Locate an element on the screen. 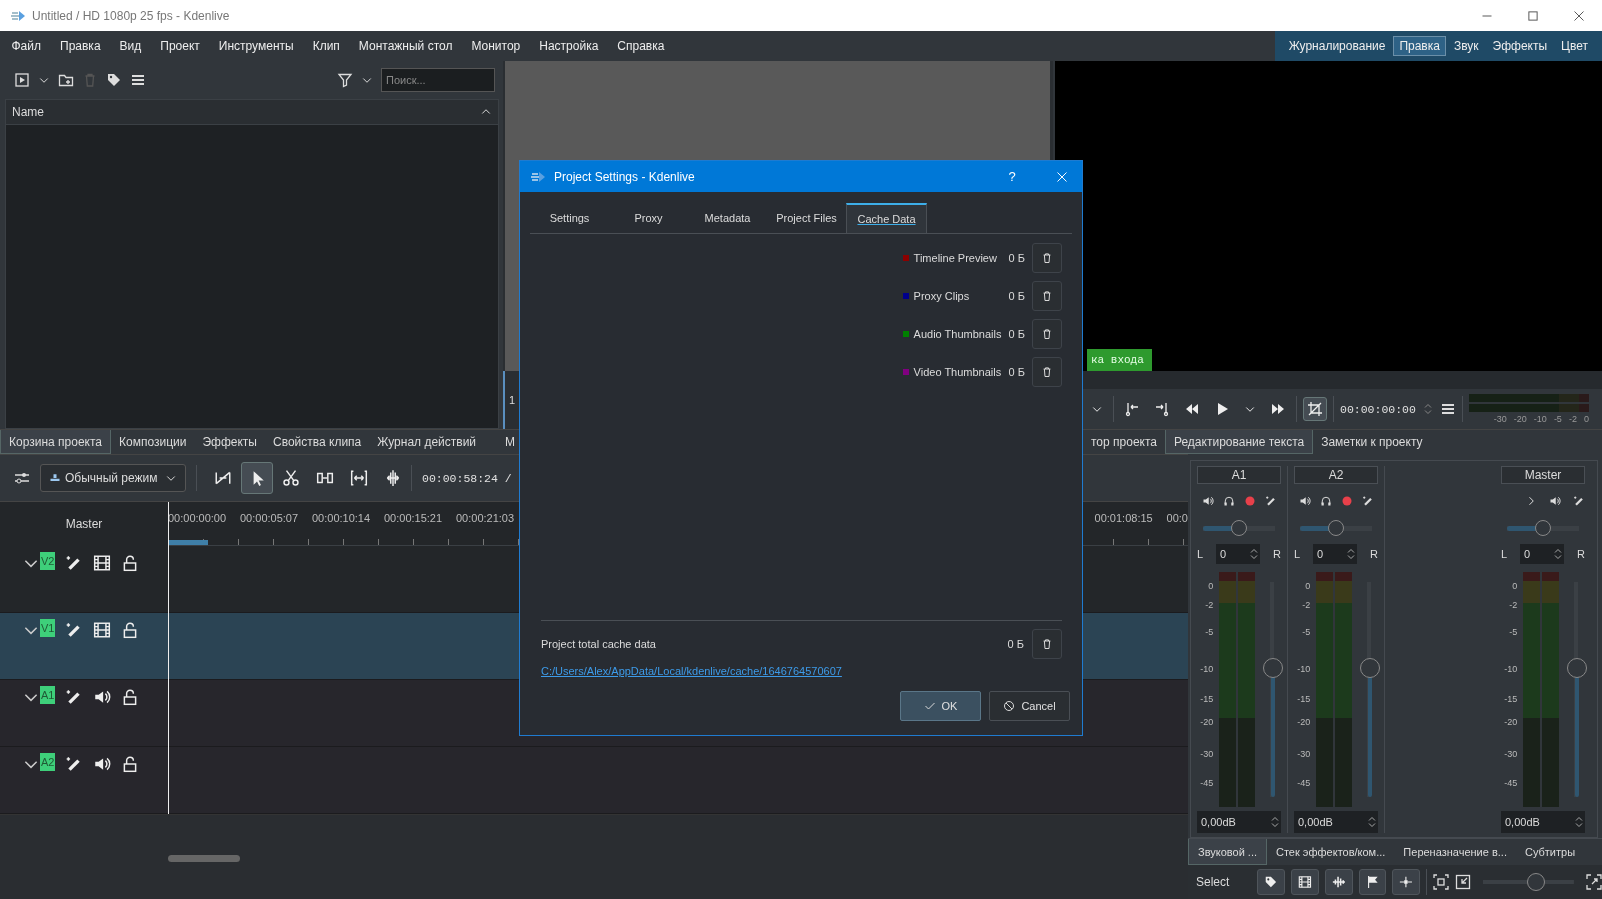  master-label: Master is located at coordinates (84, 524).